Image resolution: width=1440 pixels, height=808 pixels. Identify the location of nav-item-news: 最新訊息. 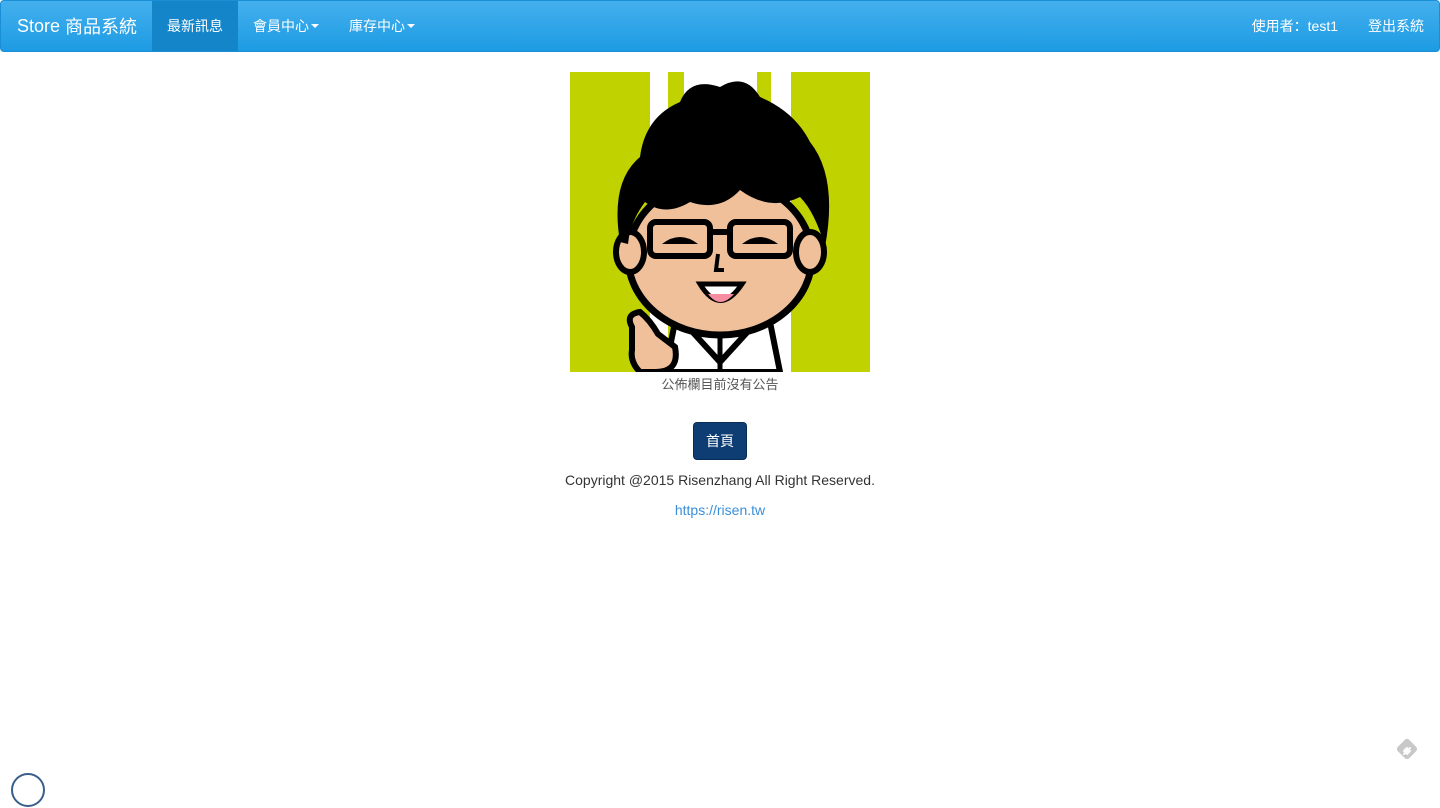
(195, 26).